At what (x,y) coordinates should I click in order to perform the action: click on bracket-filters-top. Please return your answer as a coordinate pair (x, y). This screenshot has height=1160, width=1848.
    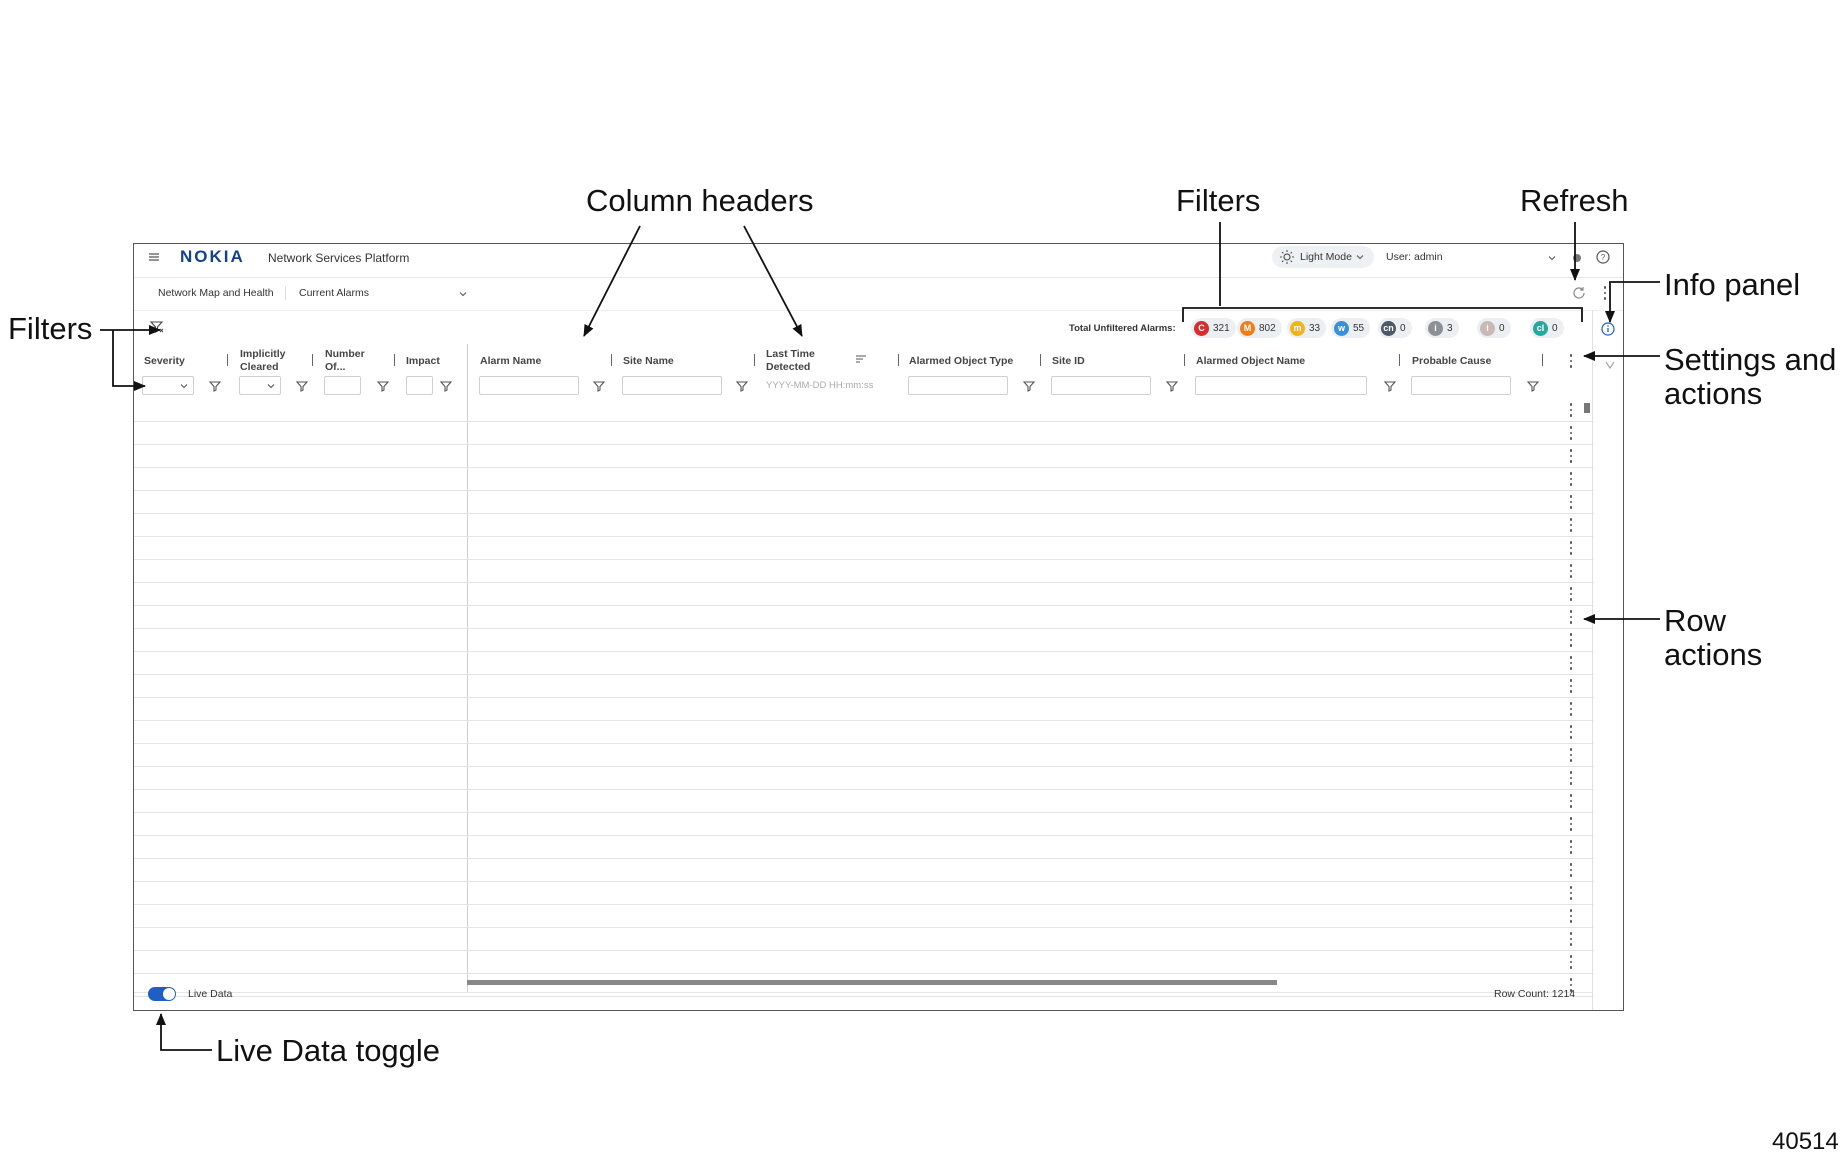
    Looking at the image, I should click on (1382, 272).